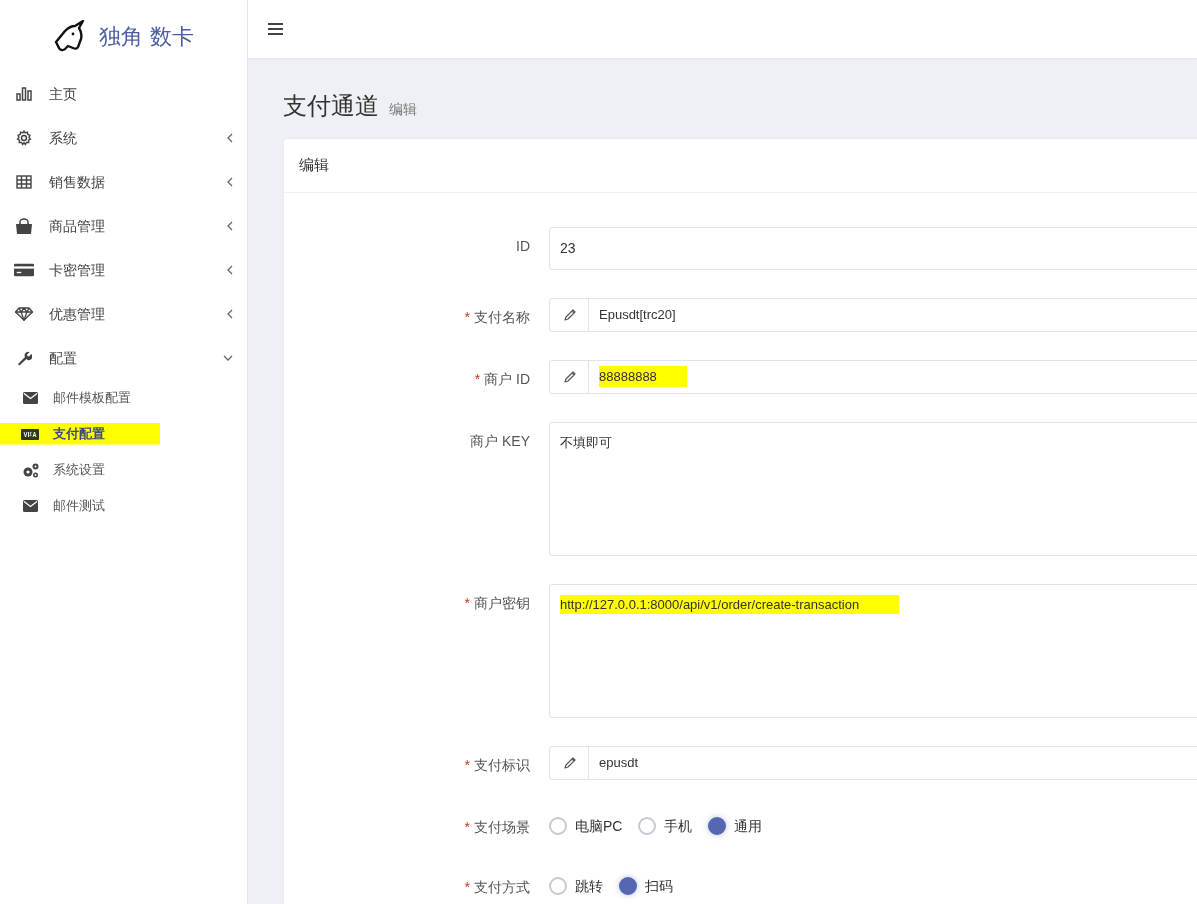 This screenshot has height=904, width=1197. What do you see at coordinates (123, 270) in the screenshot?
I see `sidebar-item: 卡密管理` at bounding box center [123, 270].